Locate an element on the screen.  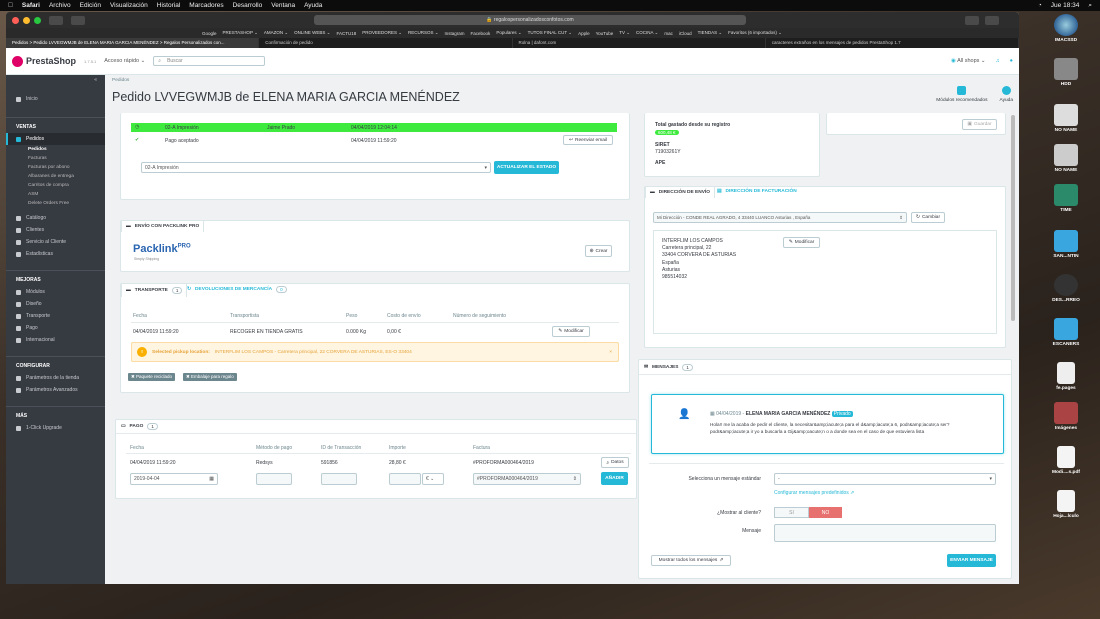
sidebar-item-catalogo: Catálogo is located at coordinates (55, 218).